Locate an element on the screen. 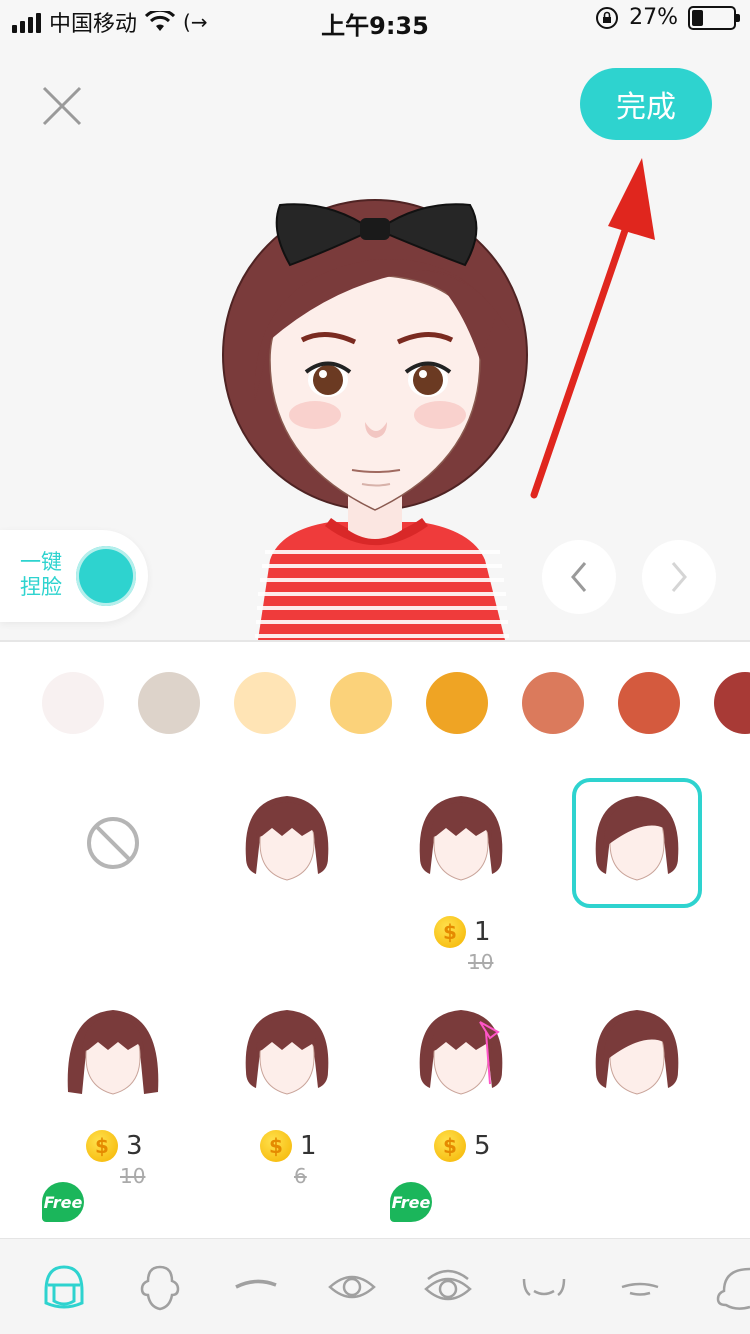 The image size is (750, 1334). one-tap-pinch-face-button: 一键捏脸 is located at coordinates (74, 576).